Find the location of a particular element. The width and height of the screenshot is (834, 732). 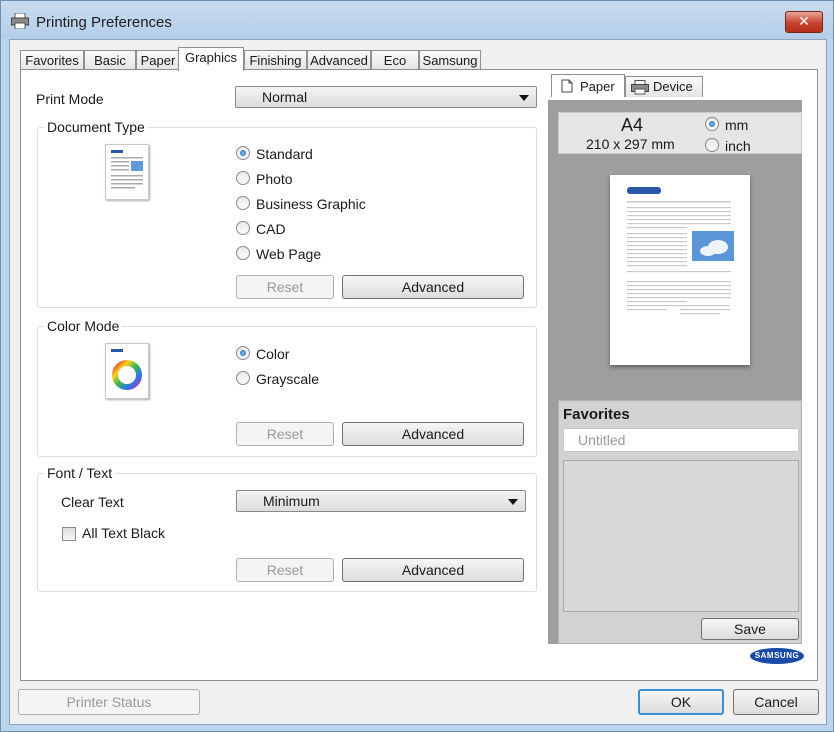

preview-tab-paper: Paper is located at coordinates (588, 85).